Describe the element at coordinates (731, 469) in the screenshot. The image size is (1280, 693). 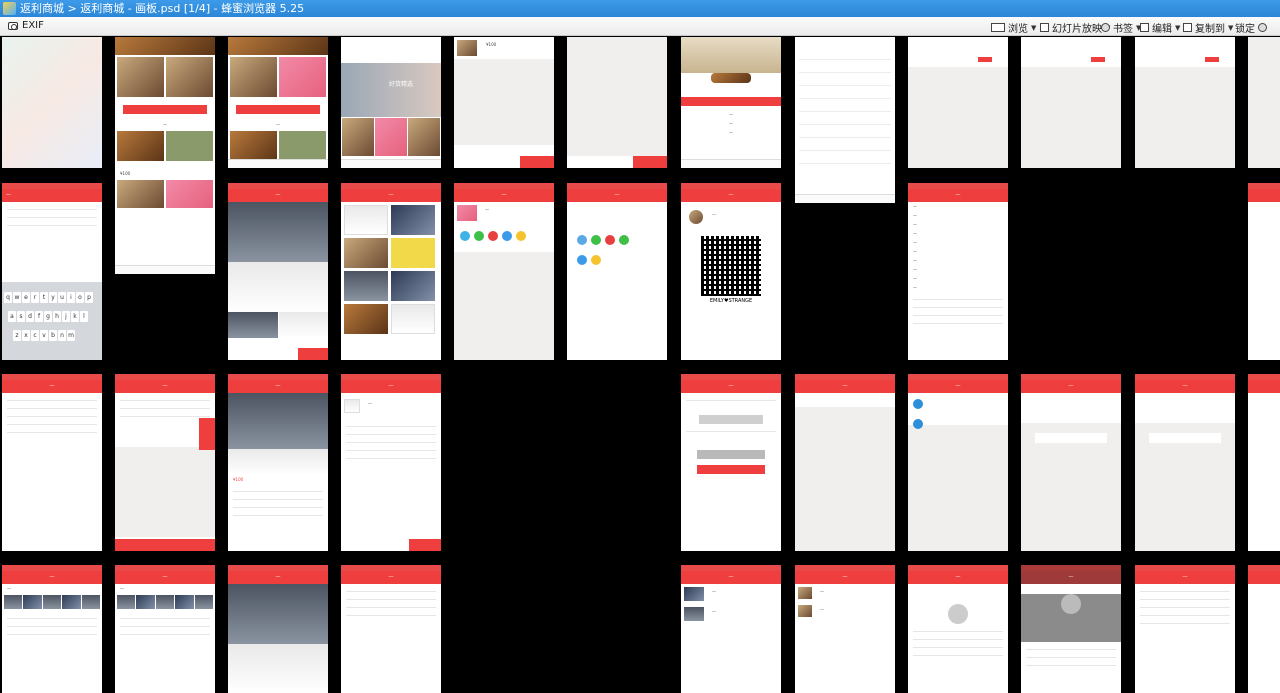
I see `submit-button` at that location.